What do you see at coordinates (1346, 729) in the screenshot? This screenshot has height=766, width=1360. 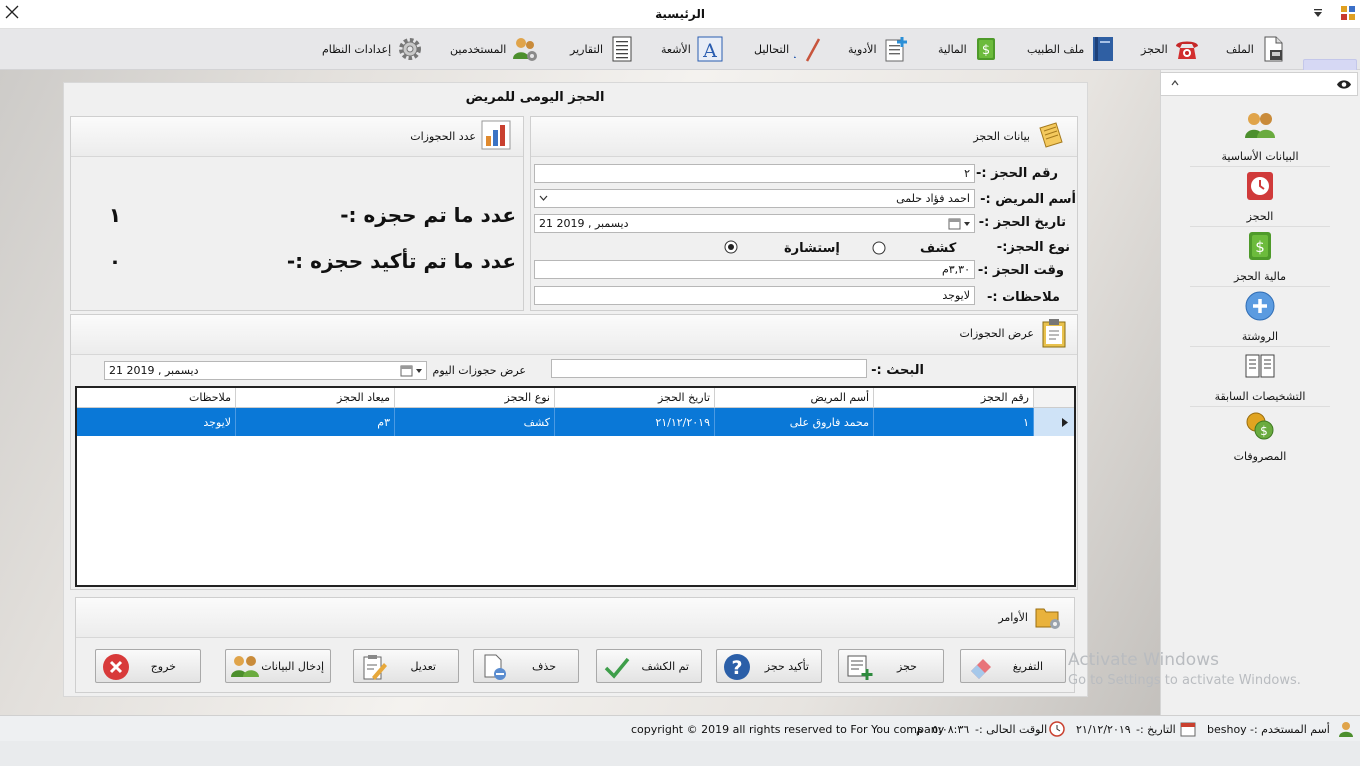 I see `user-icon` at bounding box center [1346, 729].